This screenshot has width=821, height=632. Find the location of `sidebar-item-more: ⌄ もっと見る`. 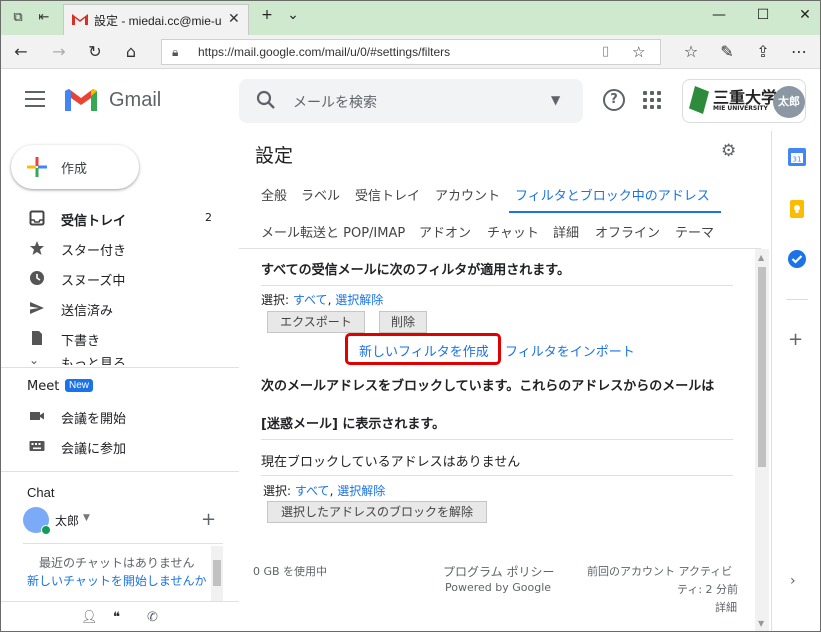

sidebar-item-more: ⌄ もっと見る is located at coordinates (120, 359).